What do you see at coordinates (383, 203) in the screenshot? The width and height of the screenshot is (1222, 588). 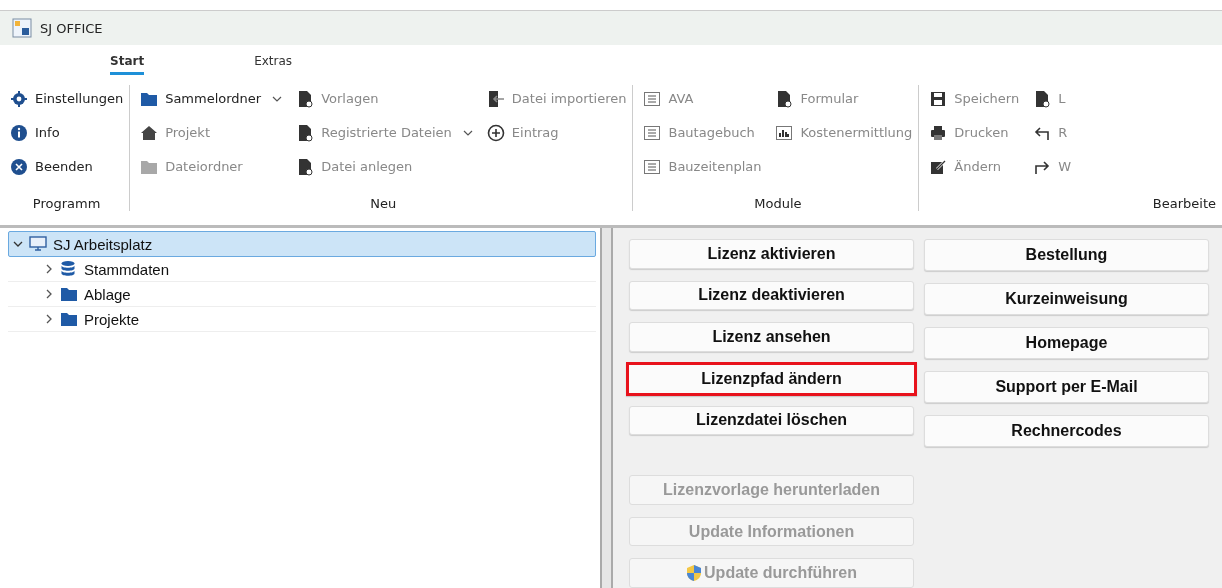 I see `group-label: Neu` at bounding box center [383, 203].